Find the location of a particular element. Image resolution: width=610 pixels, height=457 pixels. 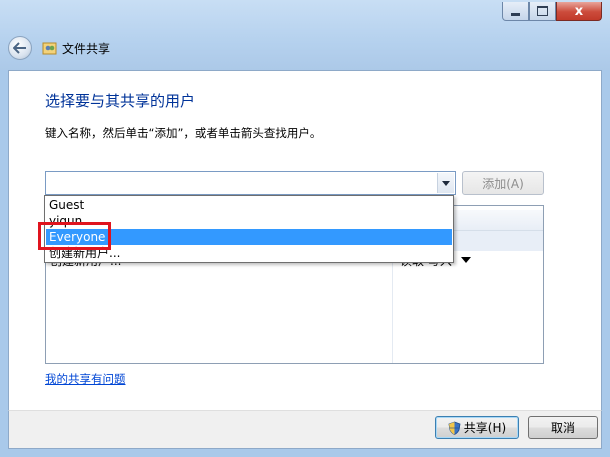

maximize-icon is located at coordinates (542, 11).